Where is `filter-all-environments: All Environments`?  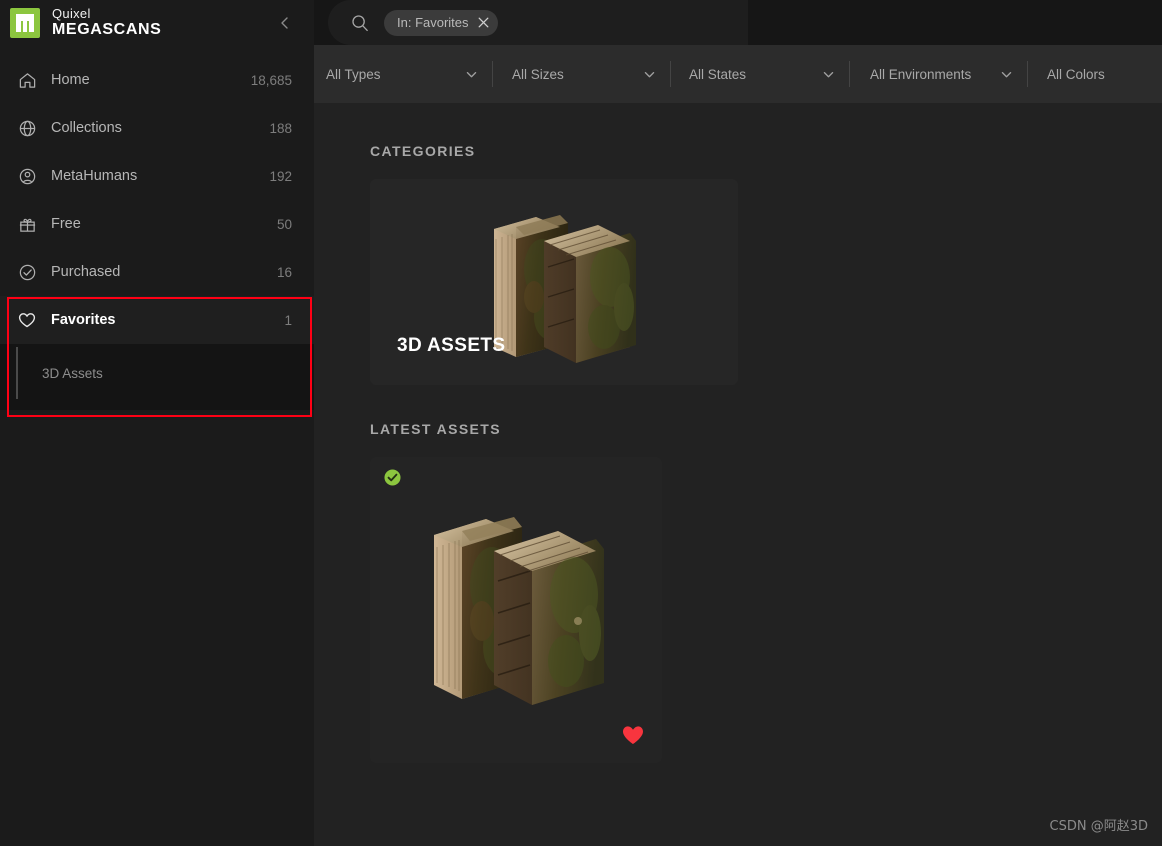 filter-all-environments: All Environments is located at coordinates (938, 74).